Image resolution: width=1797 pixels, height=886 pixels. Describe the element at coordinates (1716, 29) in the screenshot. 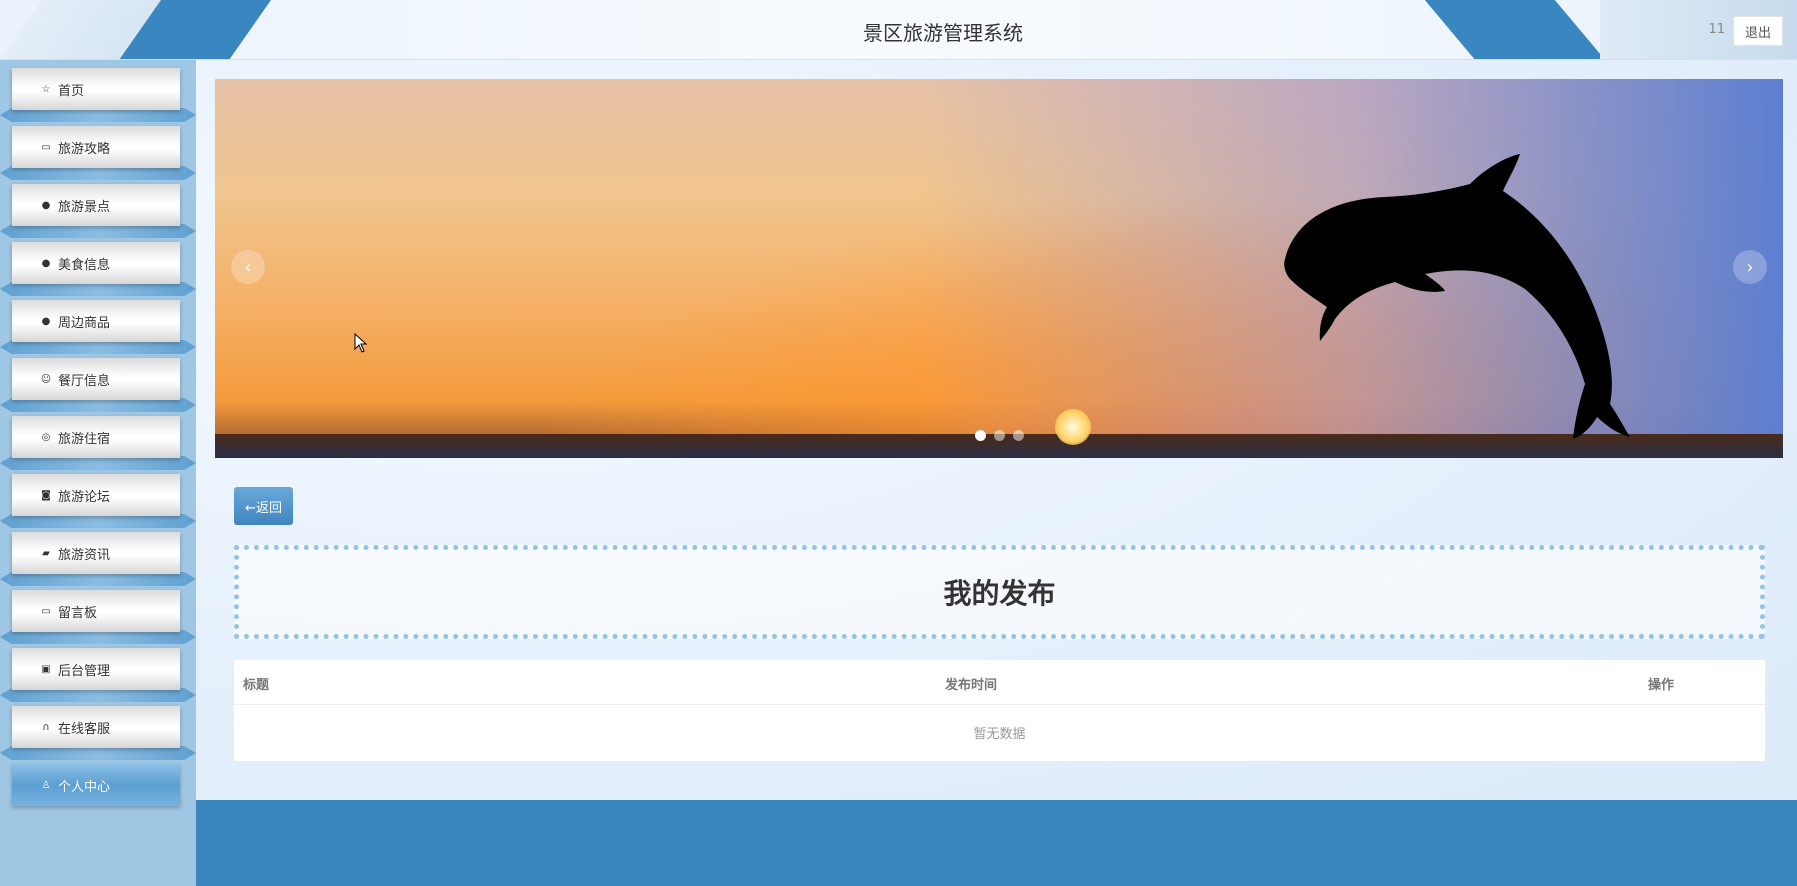

I see `username-label: 11` at that location.